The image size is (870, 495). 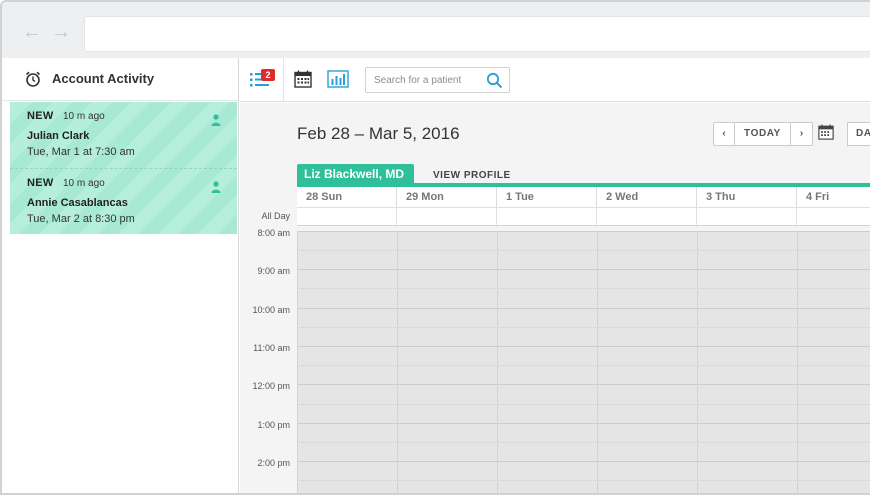 I want to click on view-profile-link: VIEW PROFILE, so click(x=472, y=175).